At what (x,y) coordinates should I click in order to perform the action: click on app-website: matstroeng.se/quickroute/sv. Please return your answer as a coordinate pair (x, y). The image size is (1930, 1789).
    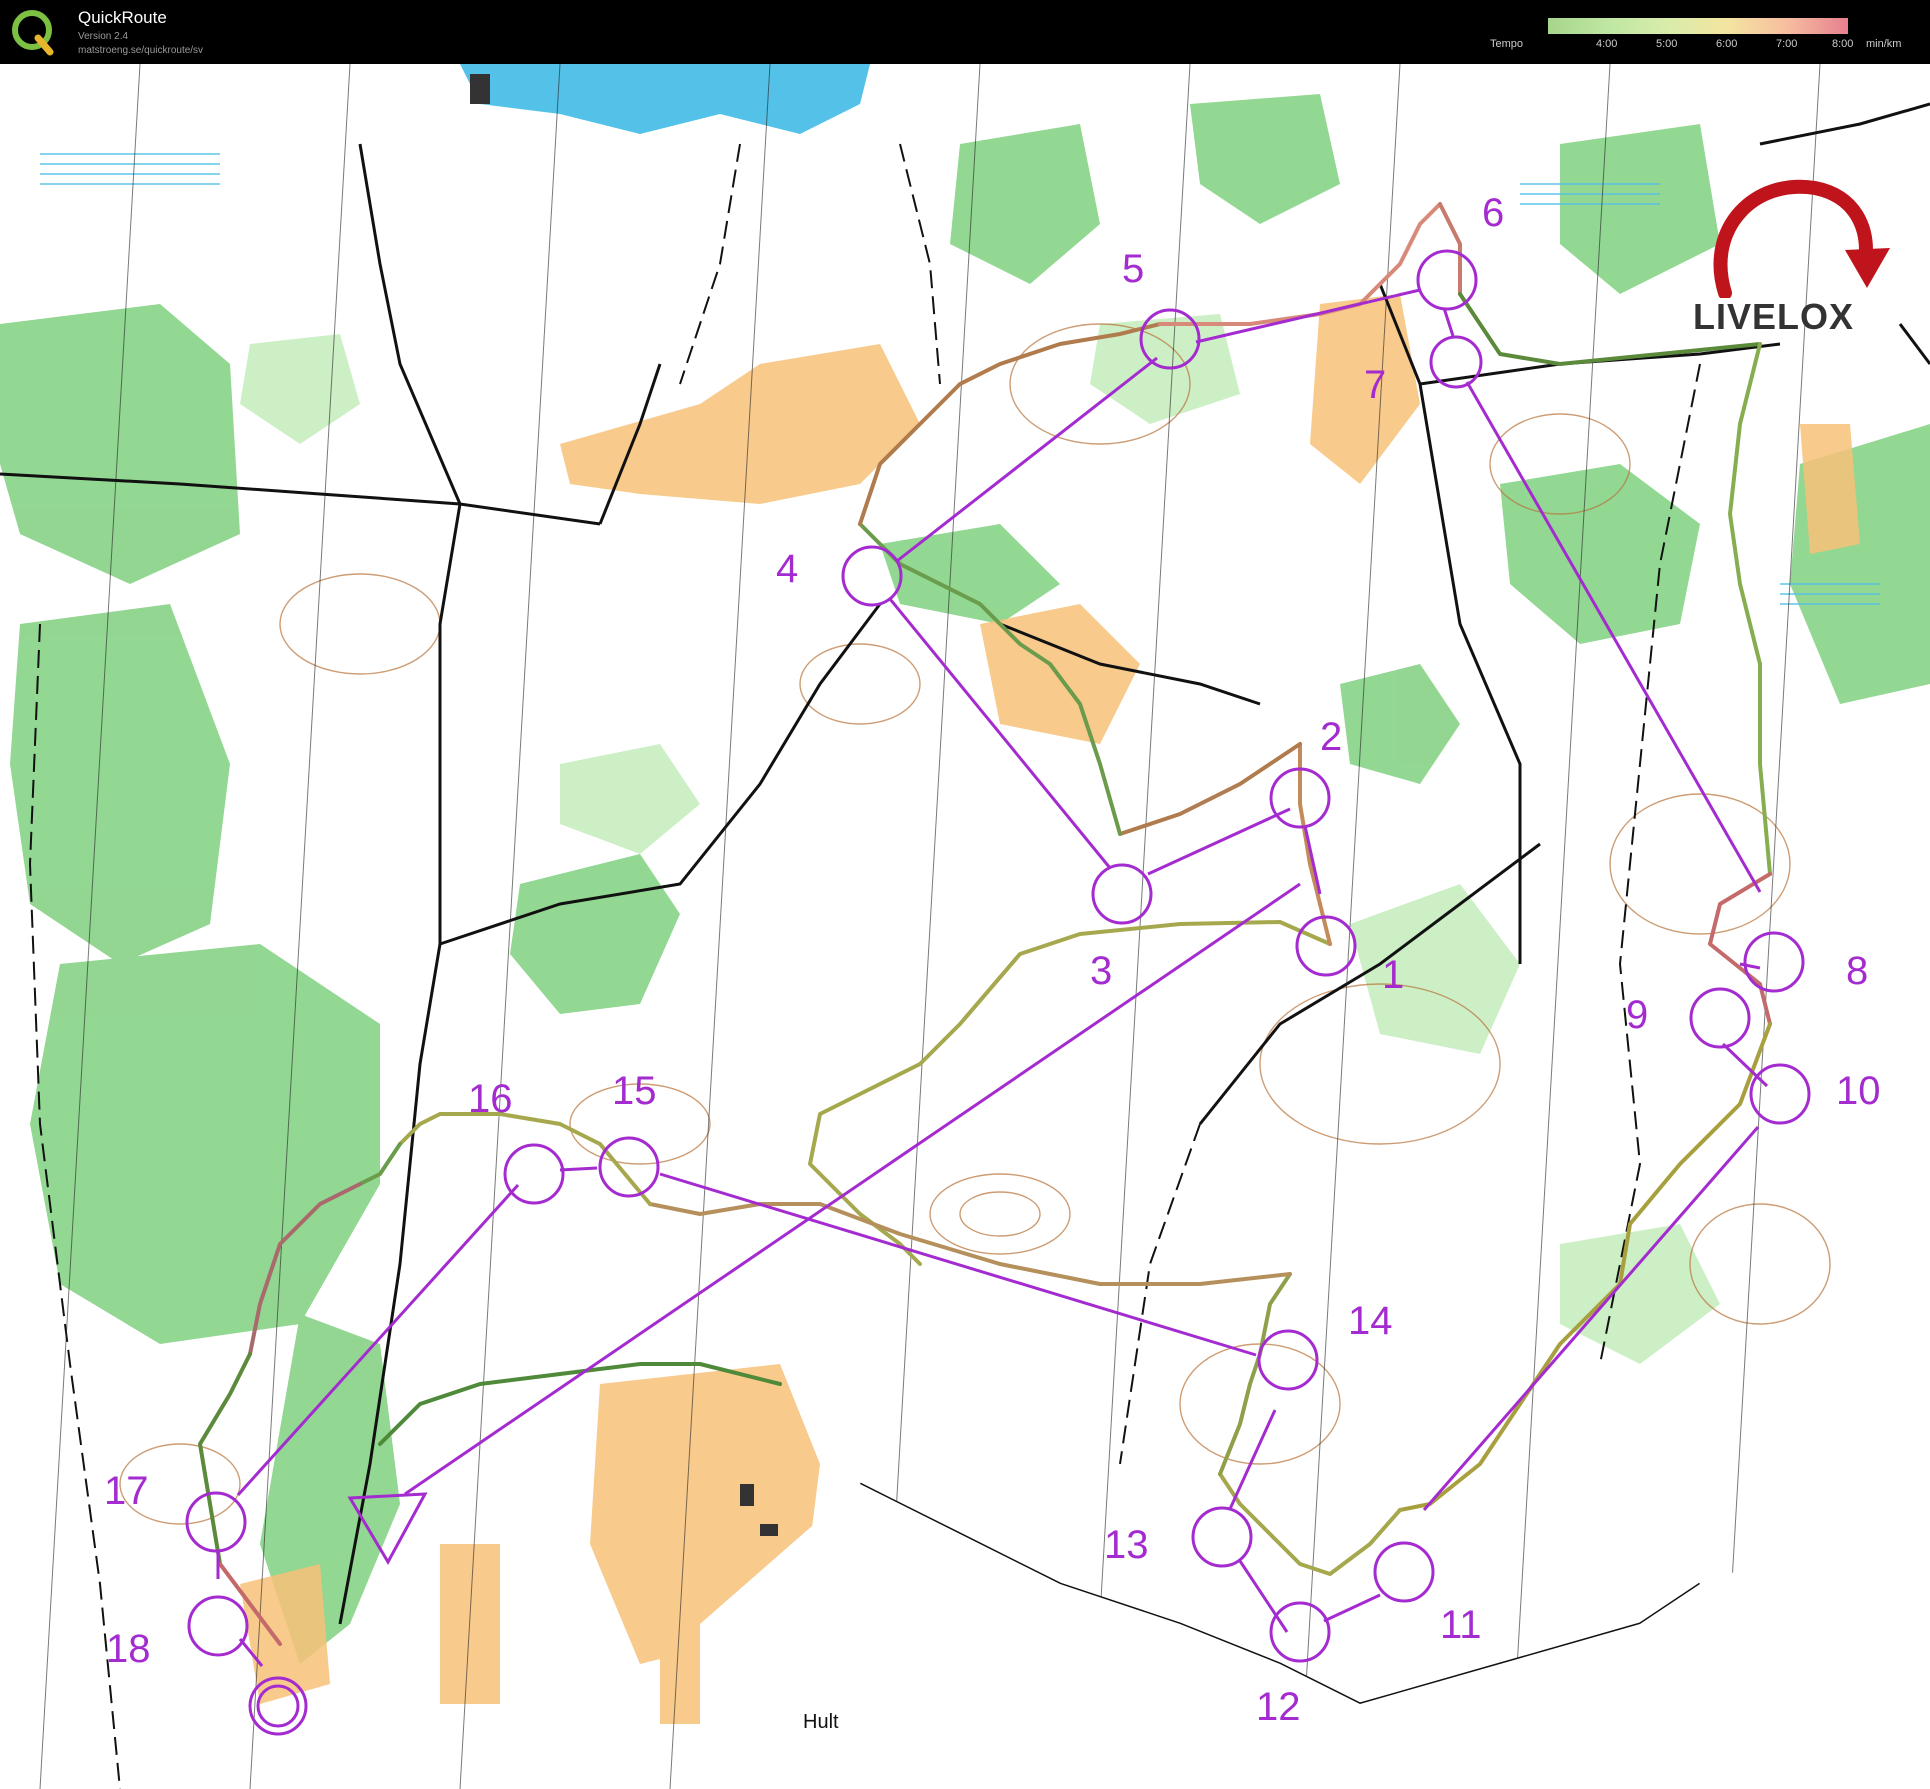
    Looking at the image, I should click on (141, 50).